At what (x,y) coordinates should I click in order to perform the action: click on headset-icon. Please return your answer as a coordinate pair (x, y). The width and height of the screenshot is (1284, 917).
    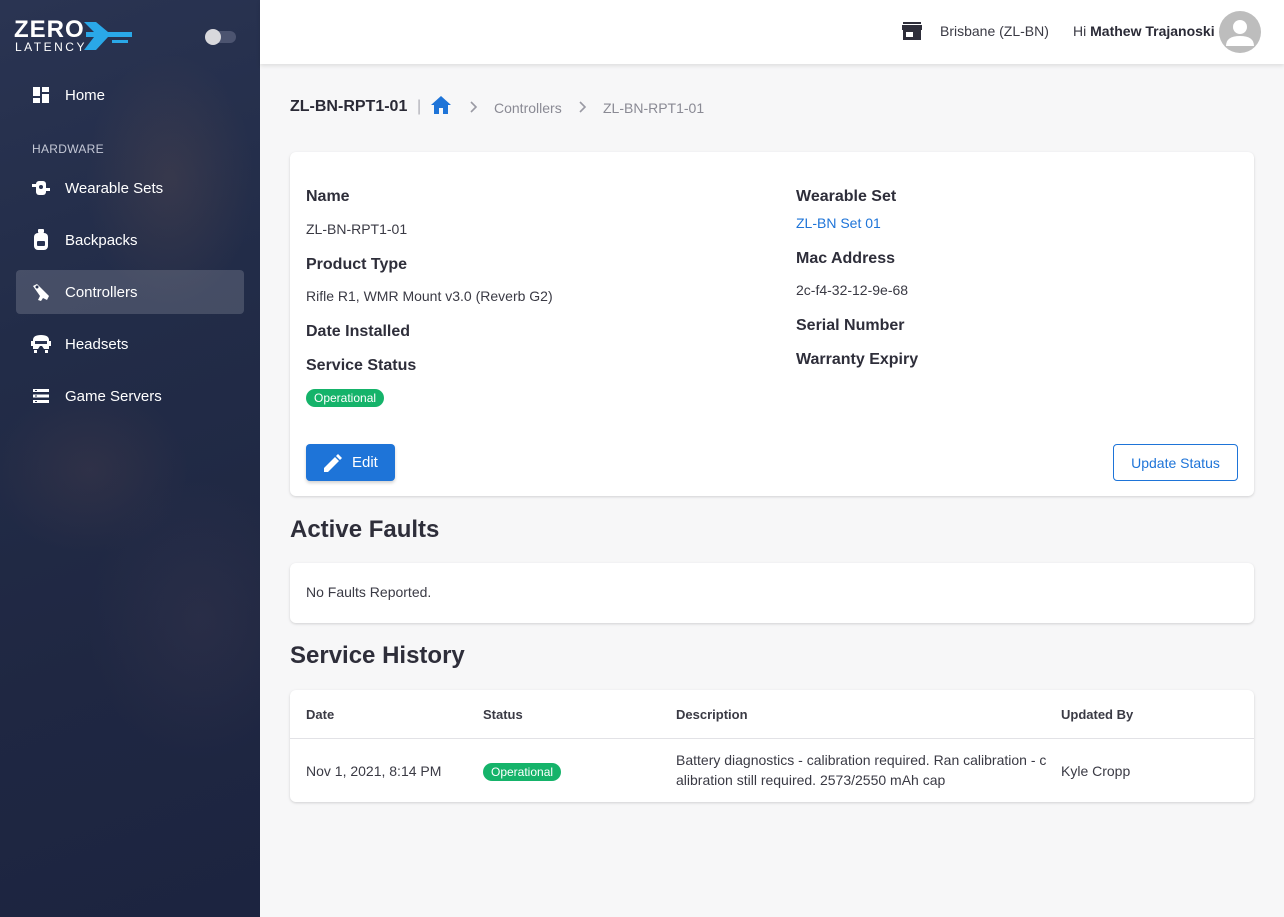
    Looking at the image, I should click on (41, 344).